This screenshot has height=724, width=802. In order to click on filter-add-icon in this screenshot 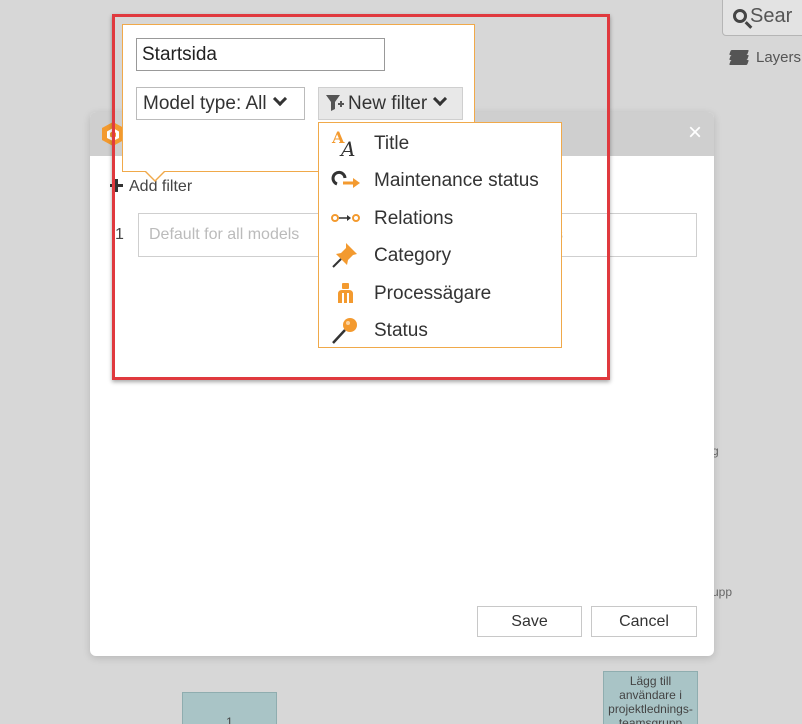, I will do `click(335, 103)`.